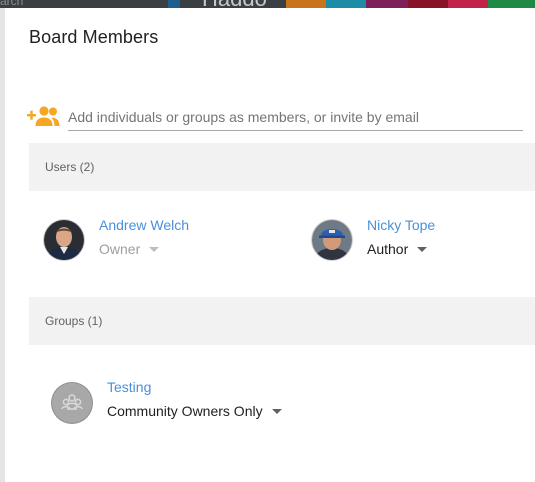 The image size is (535, 482). Describe the element at coordinates (44, 116) in the screenshot. I see `person-add-icon` at that location.